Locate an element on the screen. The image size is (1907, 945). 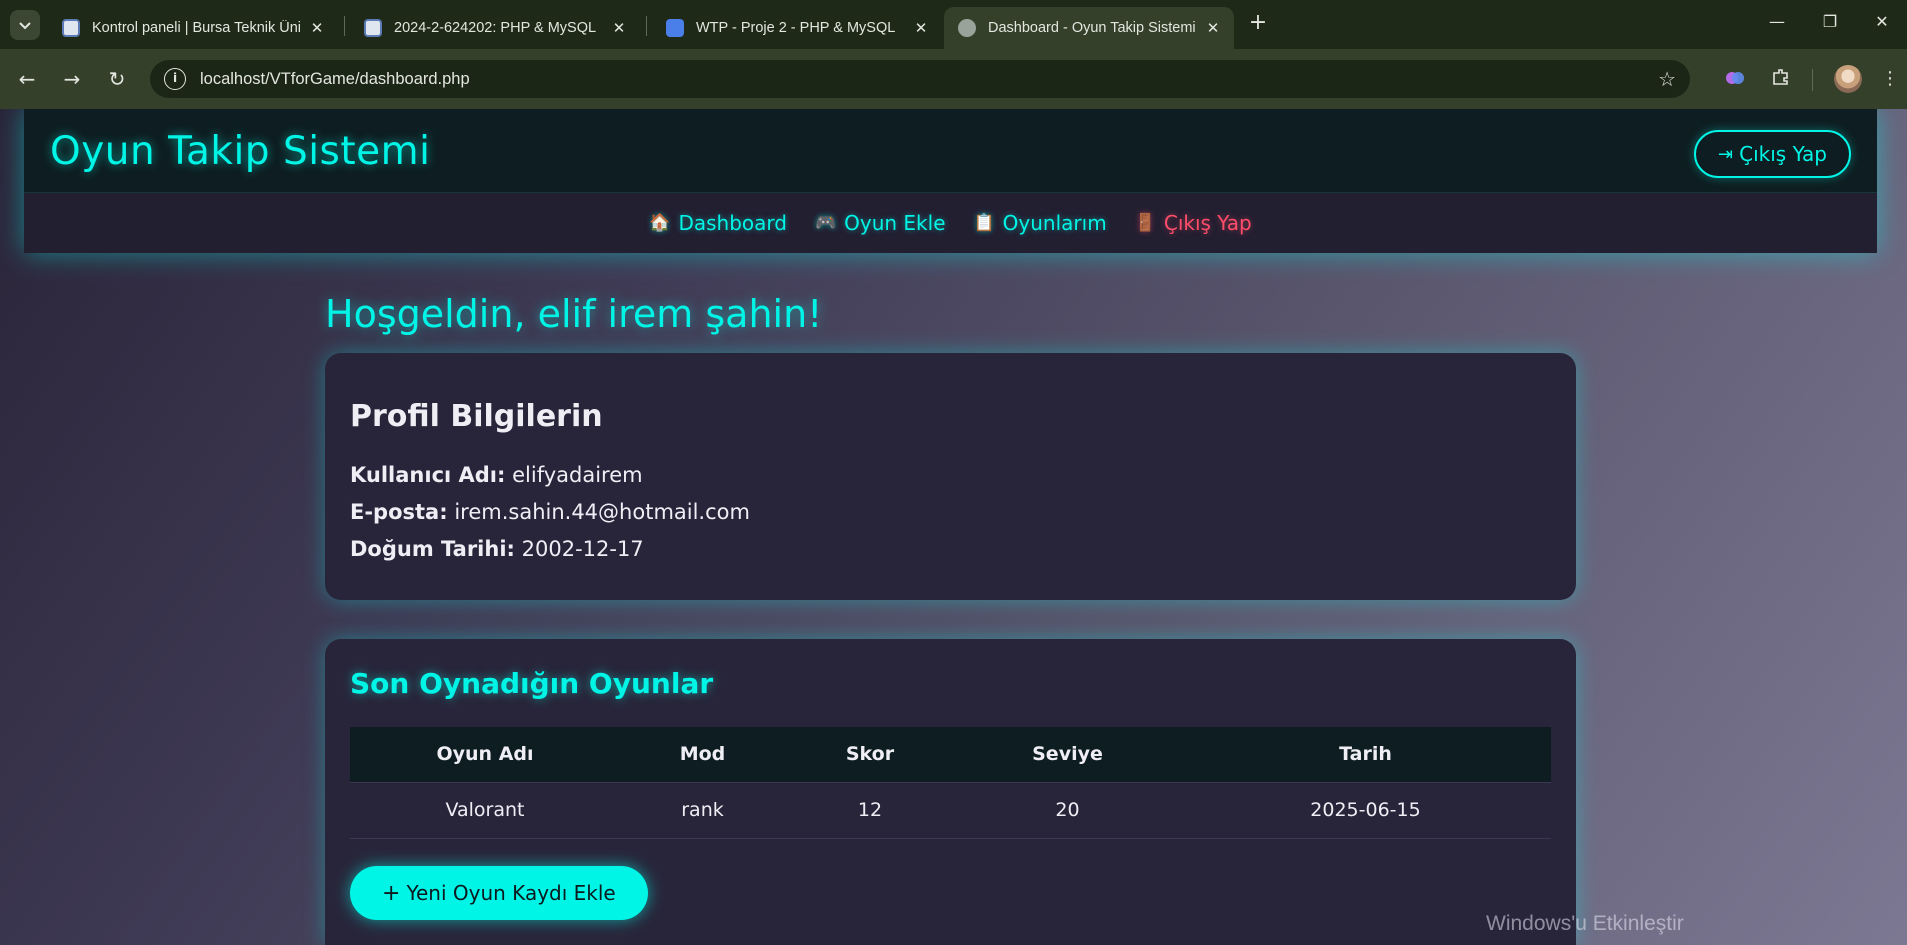
table-cell: 12 is located at coordinates (870, 810).